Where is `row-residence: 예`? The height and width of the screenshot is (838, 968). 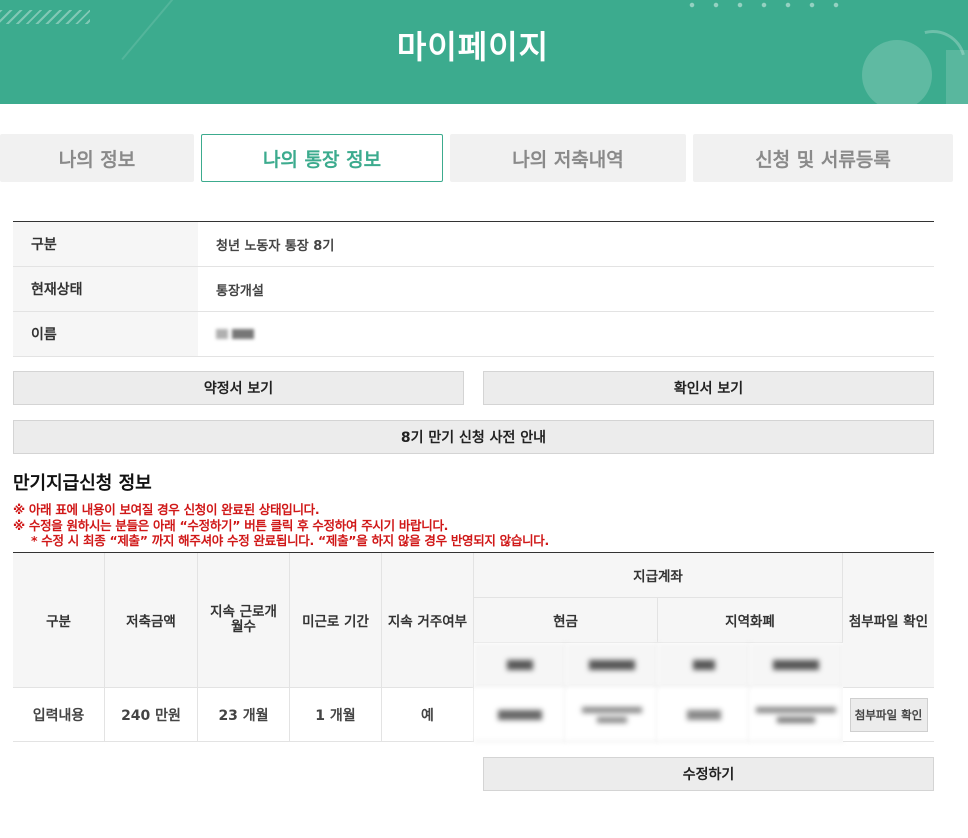 row-residence: 예 is located at coordinates (428, 715).